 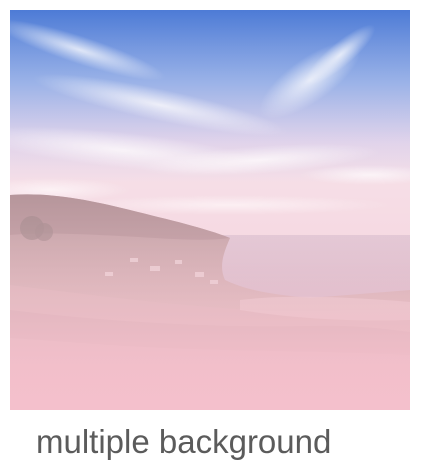 What do you see at coordinates (184, 441) in the screenshot?
I see `caption-label: multiple background` at bounding box center [184, 441].